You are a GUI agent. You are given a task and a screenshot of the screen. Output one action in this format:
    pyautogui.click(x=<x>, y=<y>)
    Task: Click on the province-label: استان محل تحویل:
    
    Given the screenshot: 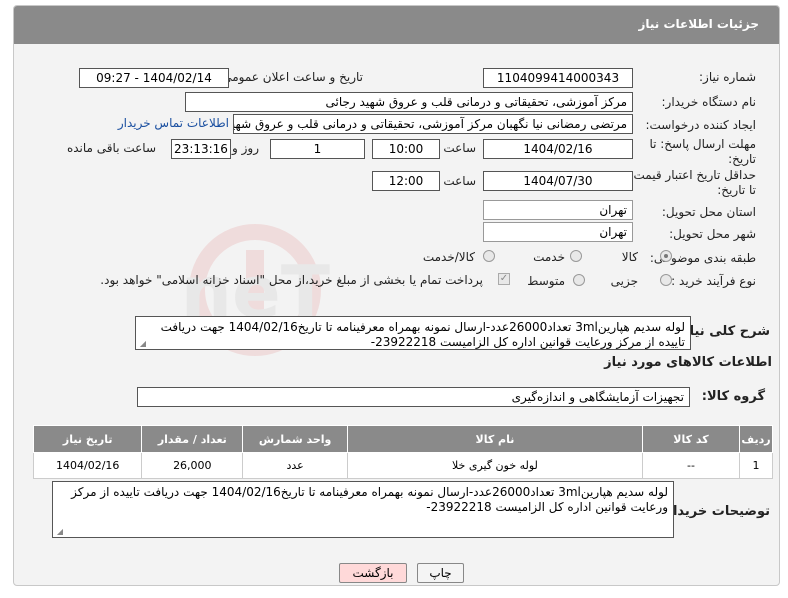 What is the action you would take?
    pyautogui.click(x=708, y=212)
    